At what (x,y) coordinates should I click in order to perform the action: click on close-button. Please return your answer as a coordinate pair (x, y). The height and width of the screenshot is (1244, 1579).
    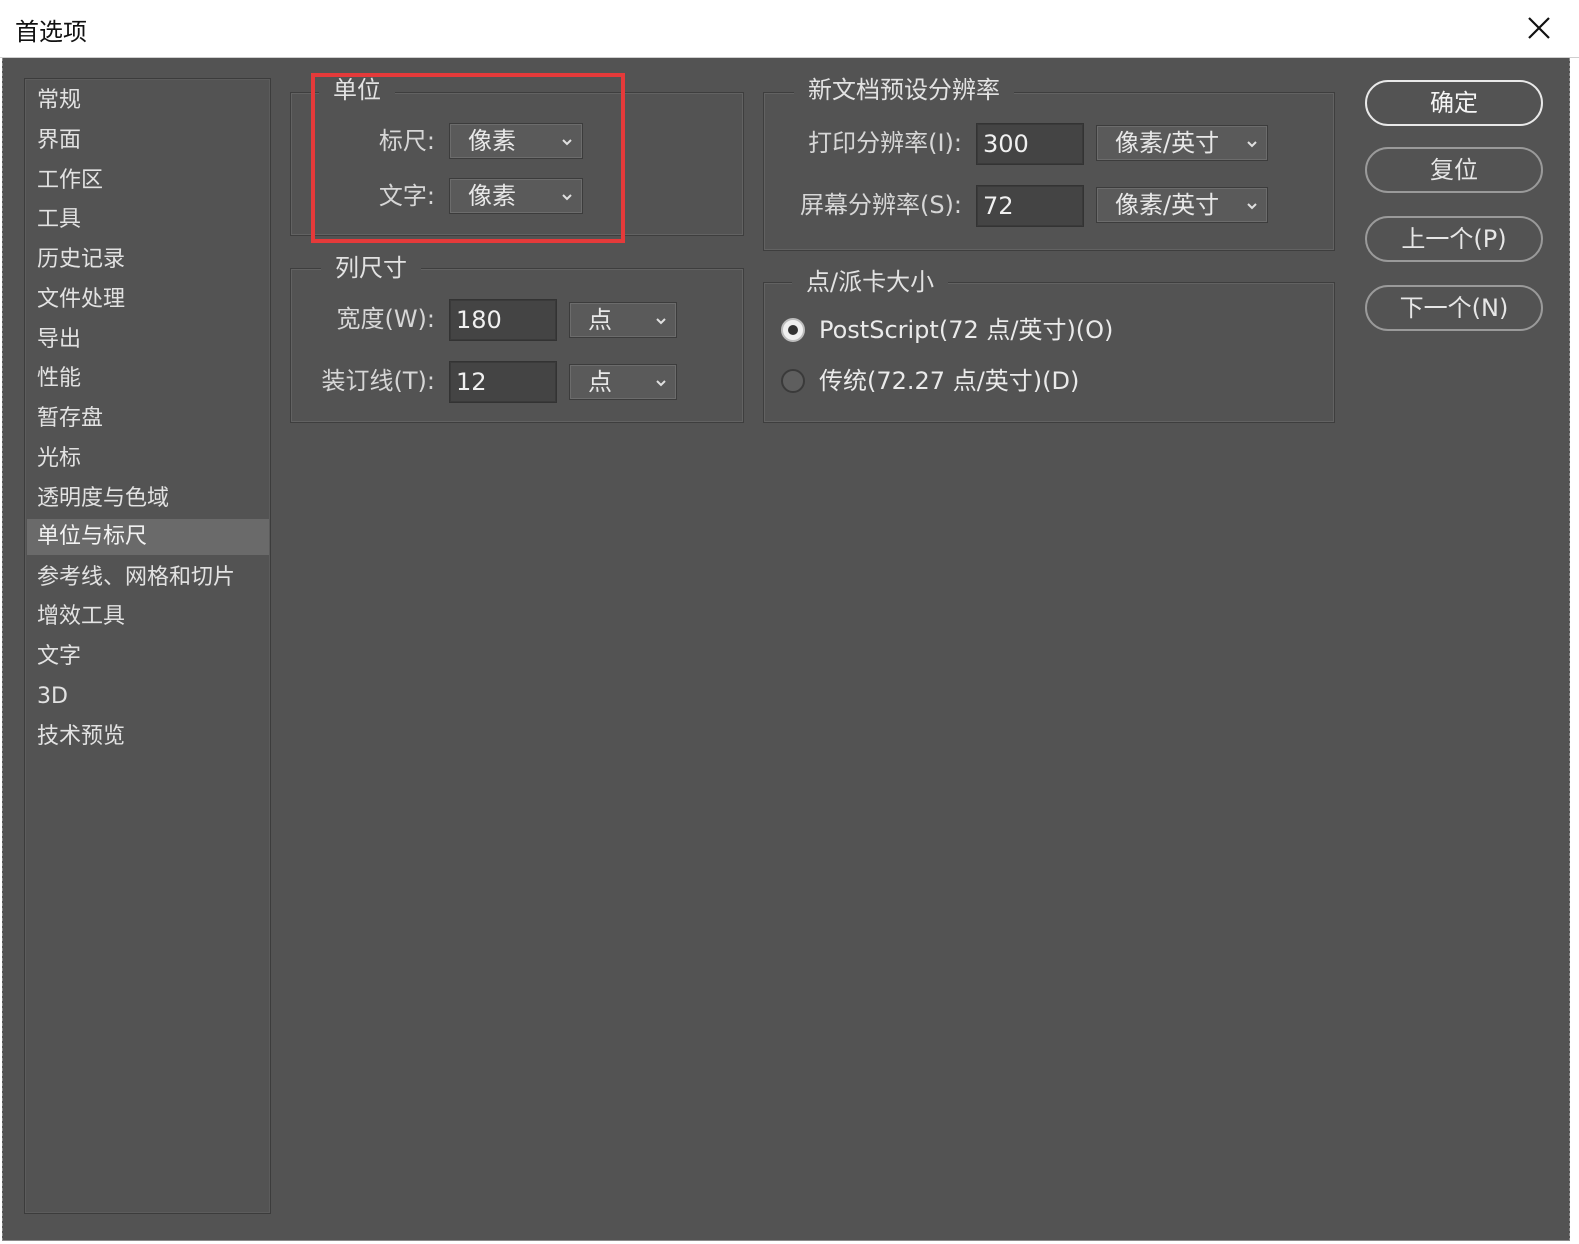
    Looking at the image, I should click on (1539, 28).